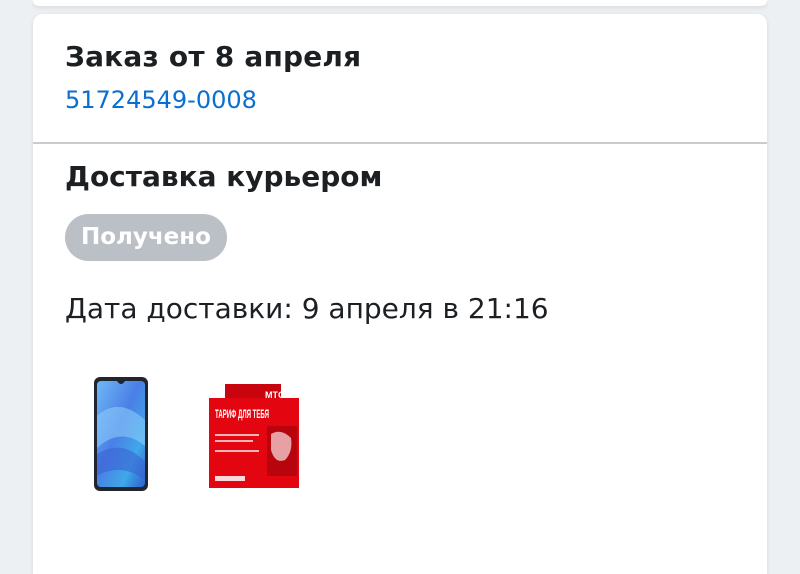 The image size is (800, 574). I want to click on sim-card-pack-image: МТС ТАРИФ ДЛЯ ТЕБЯ, so click(254, 436).